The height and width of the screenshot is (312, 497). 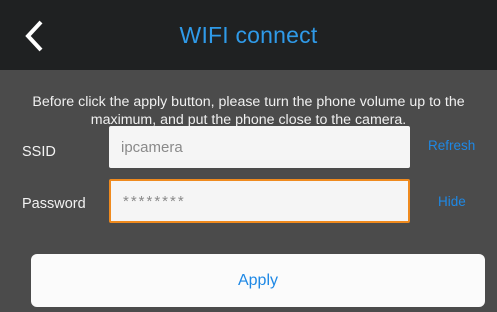 I want to click on hide-password-button: Hide, so click(x=452, y=201).